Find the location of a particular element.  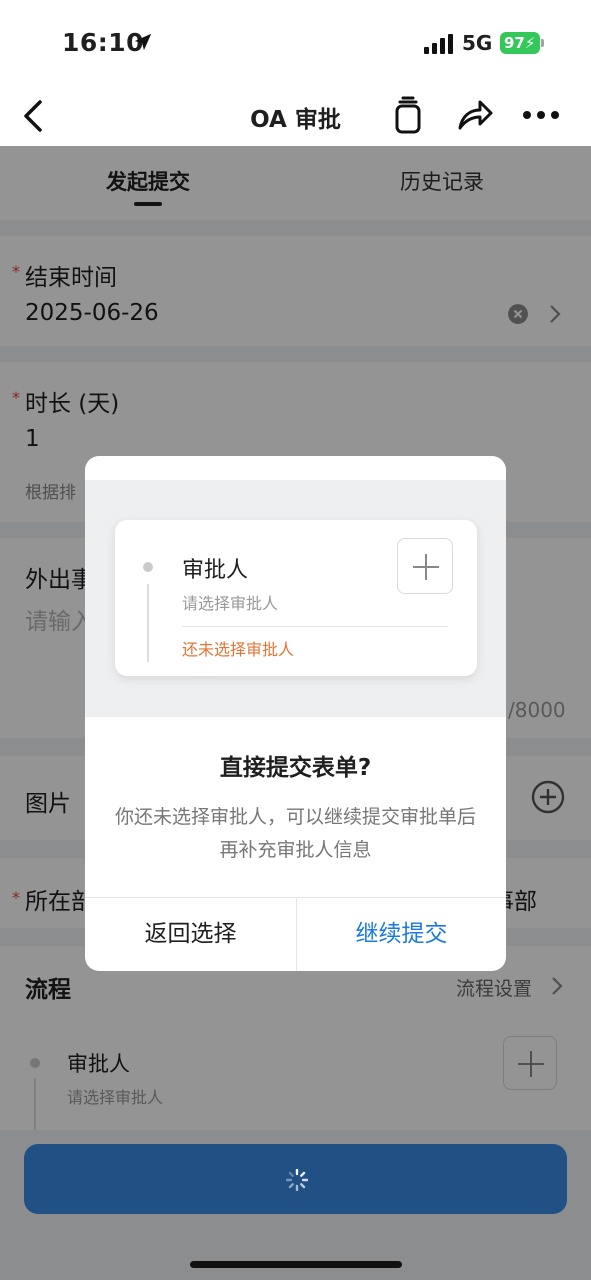

home-indicator is located at coordinates (296, 1264).